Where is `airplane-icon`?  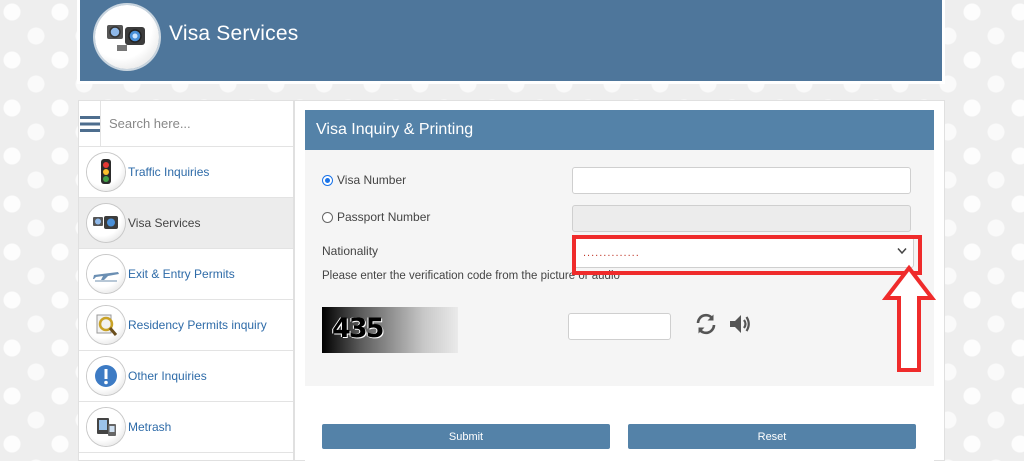
airplane-icon is located at coordinates (106, 274).